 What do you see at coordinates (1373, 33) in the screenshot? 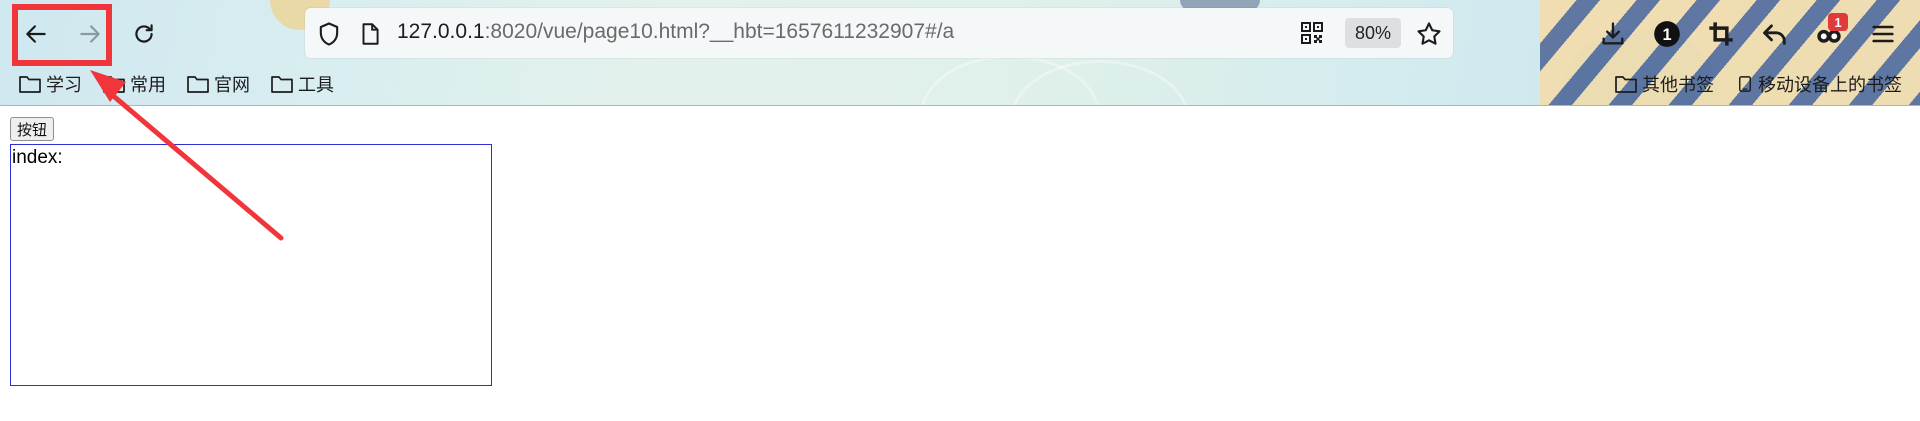
I see `zoom-level-button: 80%` at bounding box center [1373, 33].